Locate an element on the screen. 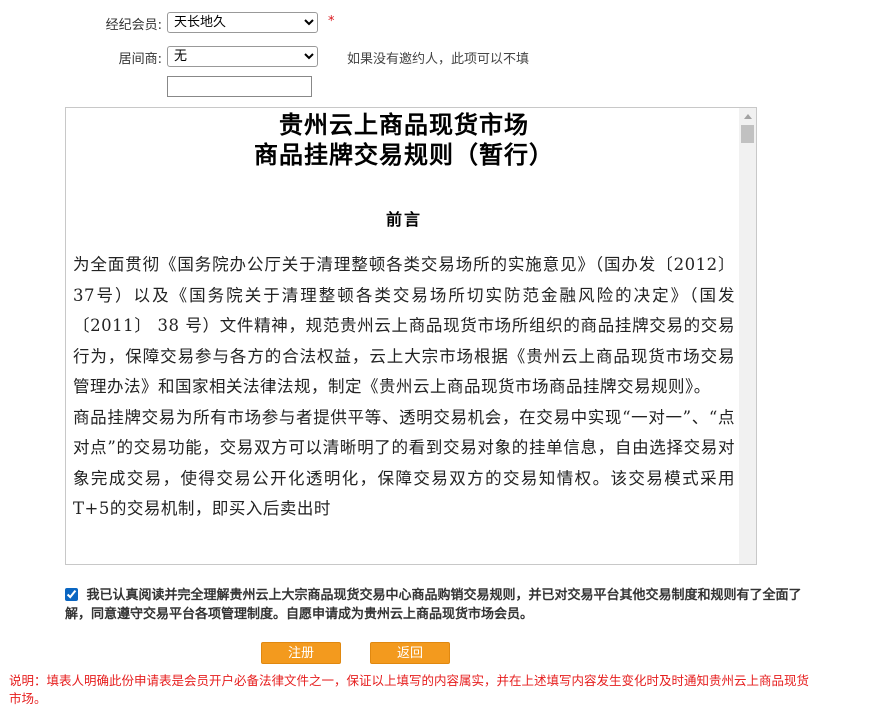 This screenshot has height=711, width=869. document-title-line2: 商品挂牌交易规则（暂行） is located at coordinates (404, 154).